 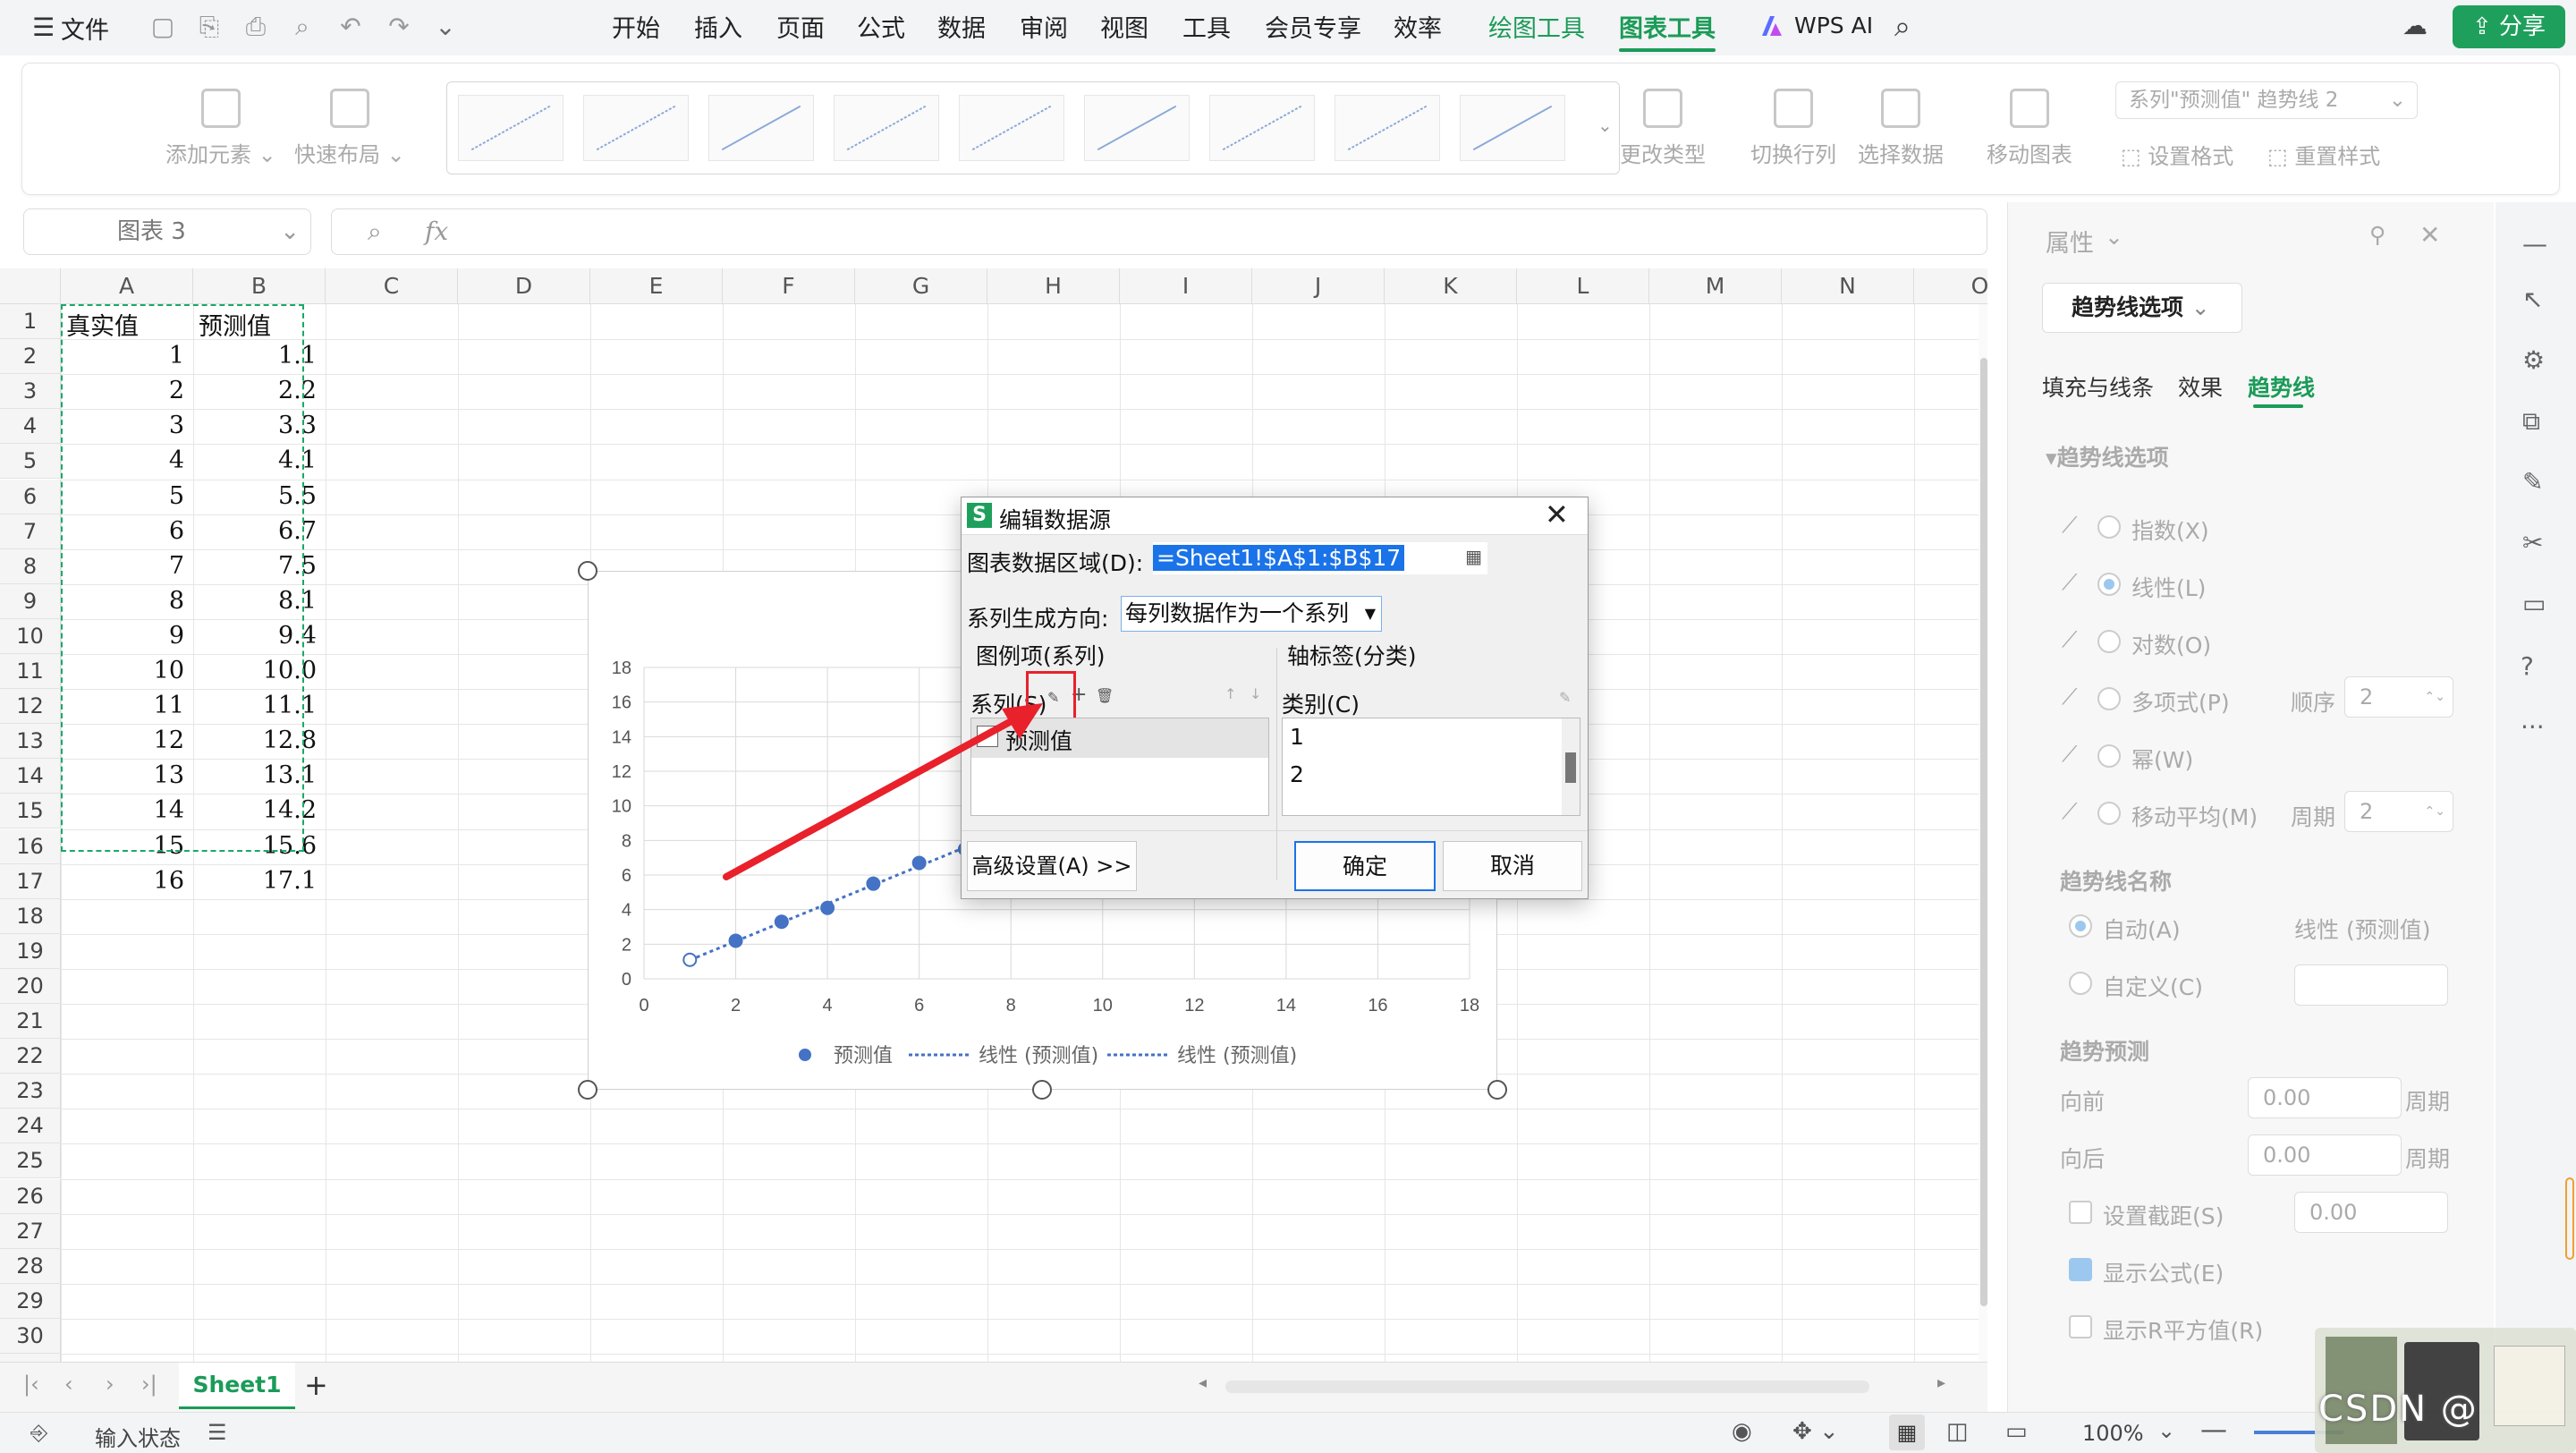 What do you see at coordinates (2281, 386) in the screenshot?
I see `tab-trendline: 趋势线` at bounding box center [2281, 386].